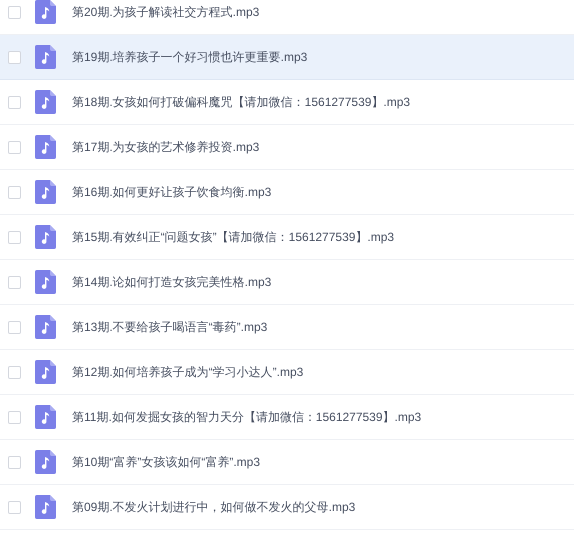 The image size is (574, 541). What do you see at coordinates (166, 12) in the screenshot?
I see `file-name: 第20期.为孩子解读社交方程式.mp3` at bounding box center [166, 12].